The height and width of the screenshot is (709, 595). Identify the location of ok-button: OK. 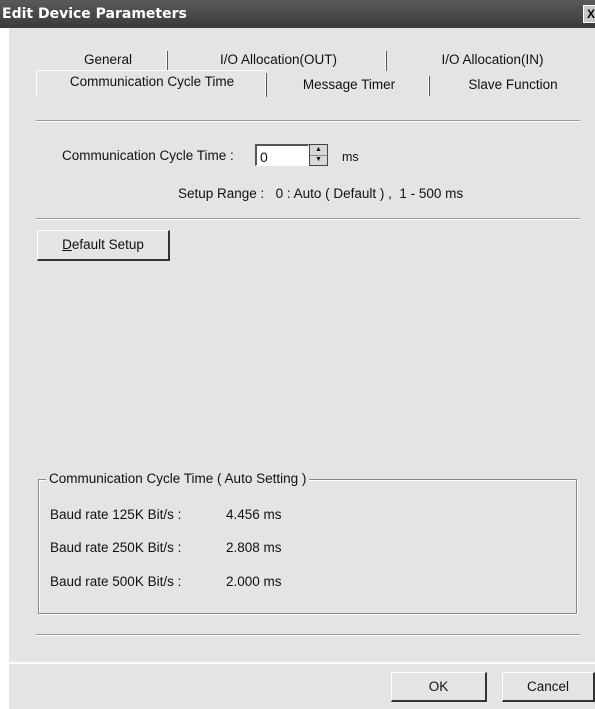
(439, 687).